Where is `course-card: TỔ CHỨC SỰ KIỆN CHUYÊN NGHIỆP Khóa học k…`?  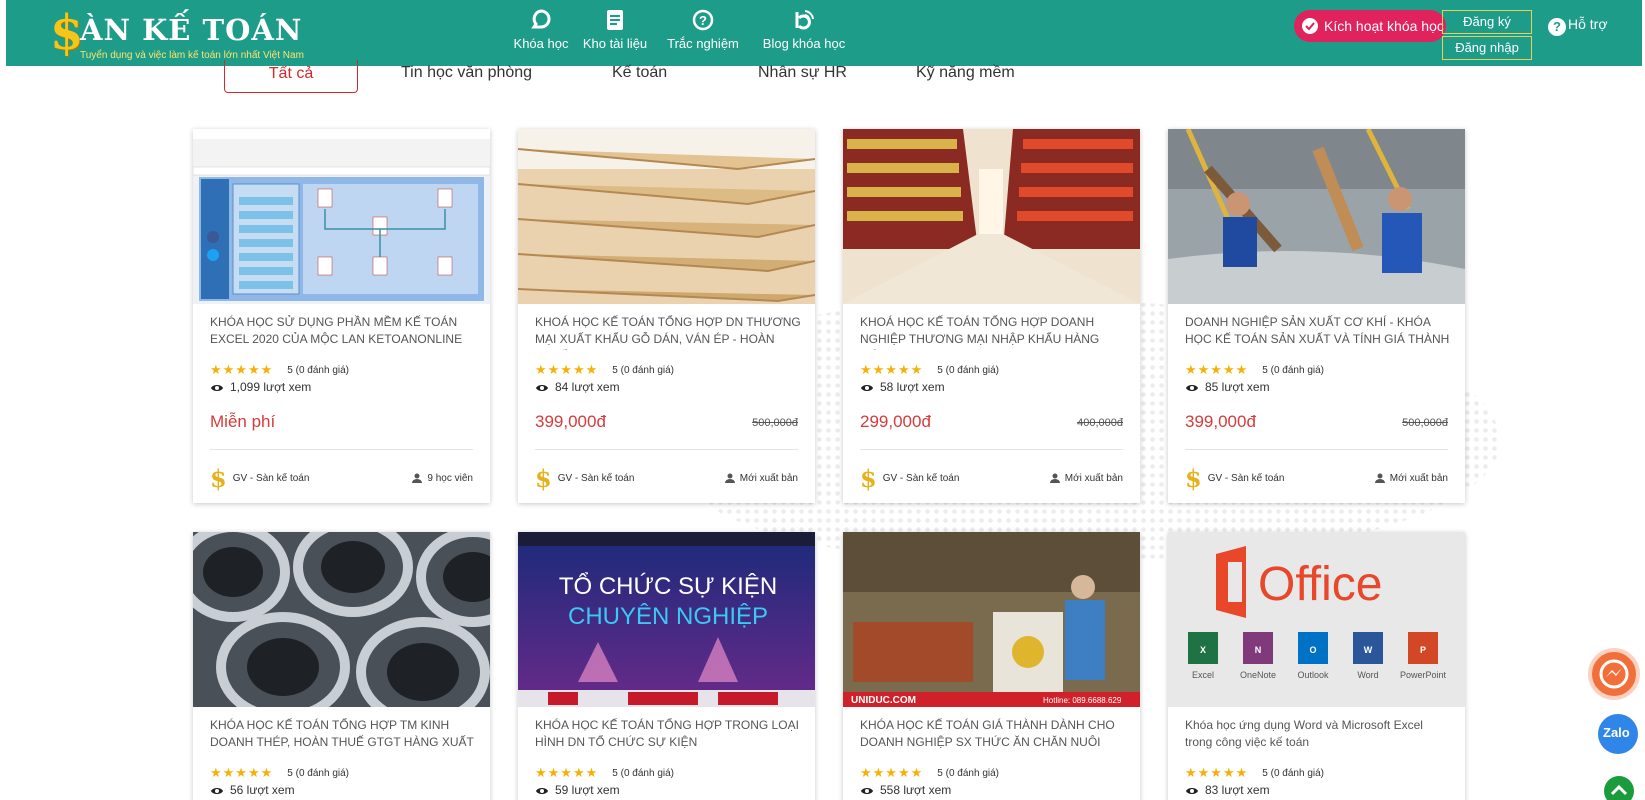
course-card: TỔ CHỨC SỰ KIỆN CHUYÊN NGHIỆP Khóa học k… is located at coordinates (666, 666).